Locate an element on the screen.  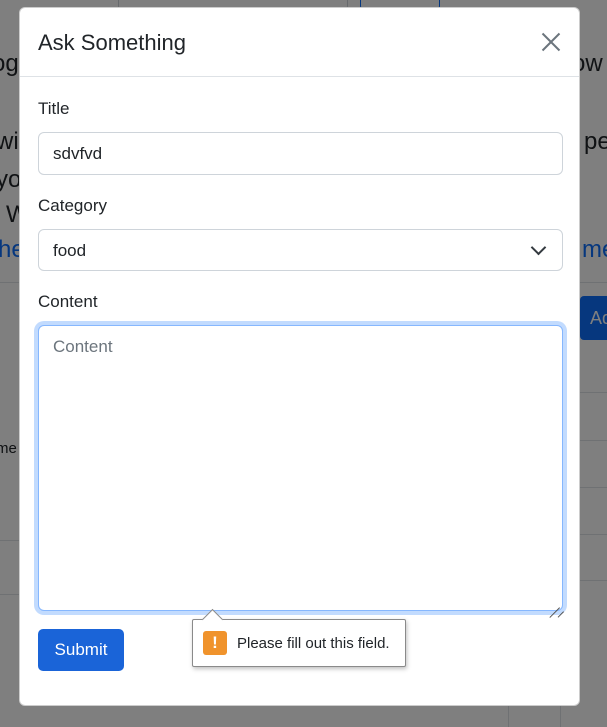
submit-button: Submit is located at coordinates (81, 650).